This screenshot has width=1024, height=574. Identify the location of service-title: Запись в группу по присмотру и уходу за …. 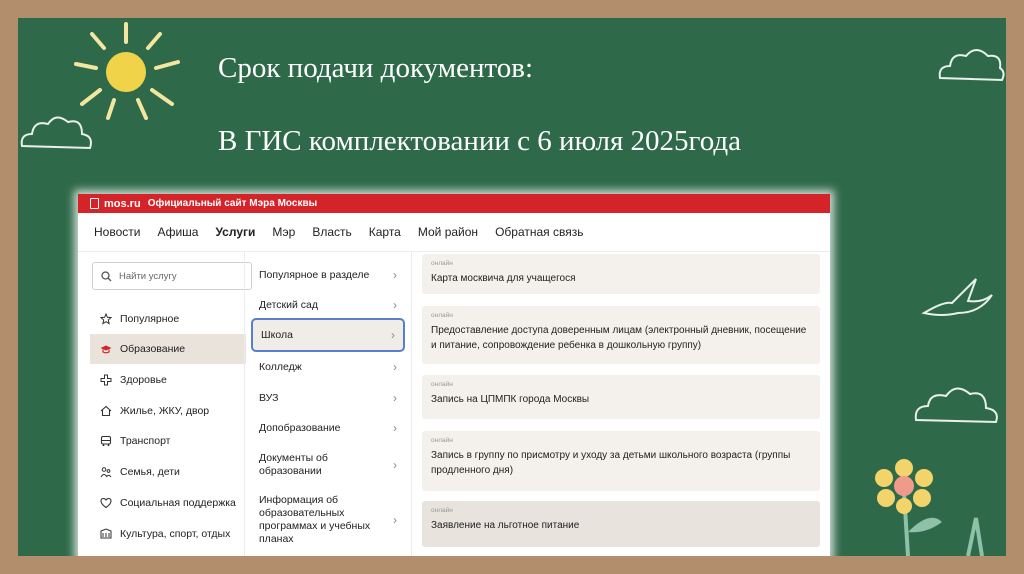
(611, 463).